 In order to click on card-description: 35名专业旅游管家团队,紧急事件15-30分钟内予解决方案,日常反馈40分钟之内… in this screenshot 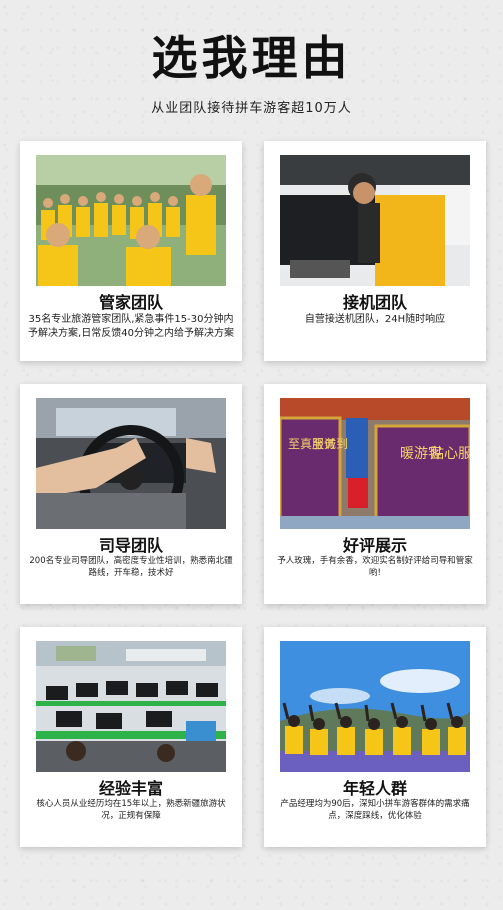, I will do `click(131, 326)`.